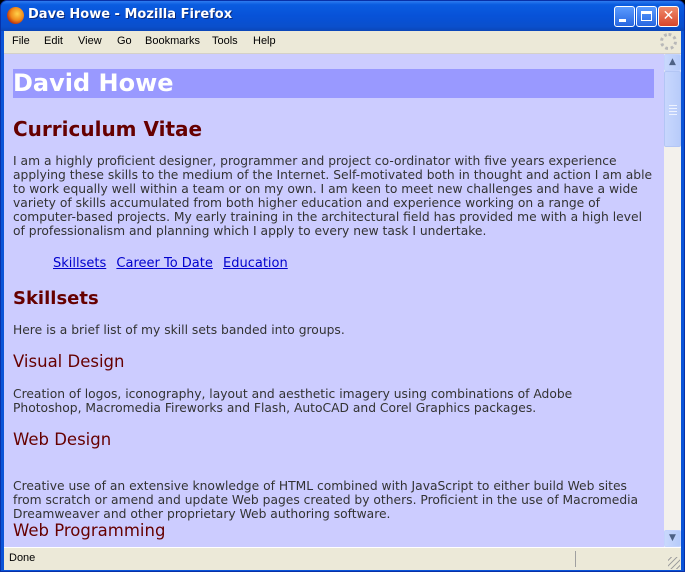  What do you see at coordinates (79, 263) in the screenshot?
I see `nav-link-skillsets: Skillsets` at bounding box center [79, 263].